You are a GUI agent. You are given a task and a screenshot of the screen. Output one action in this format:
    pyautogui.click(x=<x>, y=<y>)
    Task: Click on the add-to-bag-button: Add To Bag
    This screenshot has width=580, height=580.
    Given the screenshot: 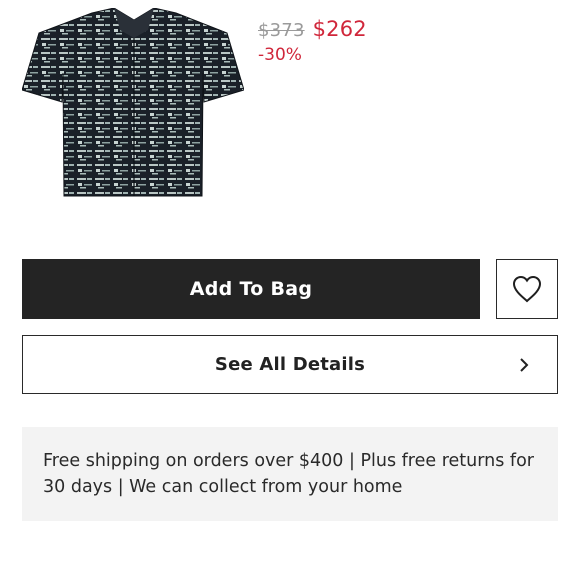 What is the action you would take?
    pyautogui.click(x=251, y=289)
    